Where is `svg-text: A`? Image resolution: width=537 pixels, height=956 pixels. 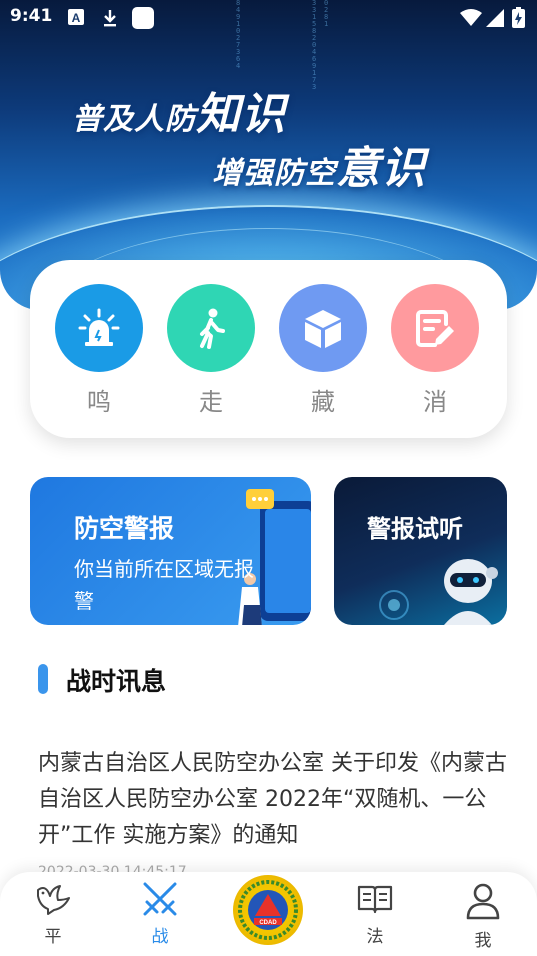 svg-text: A is located at coordinates (76, 18).